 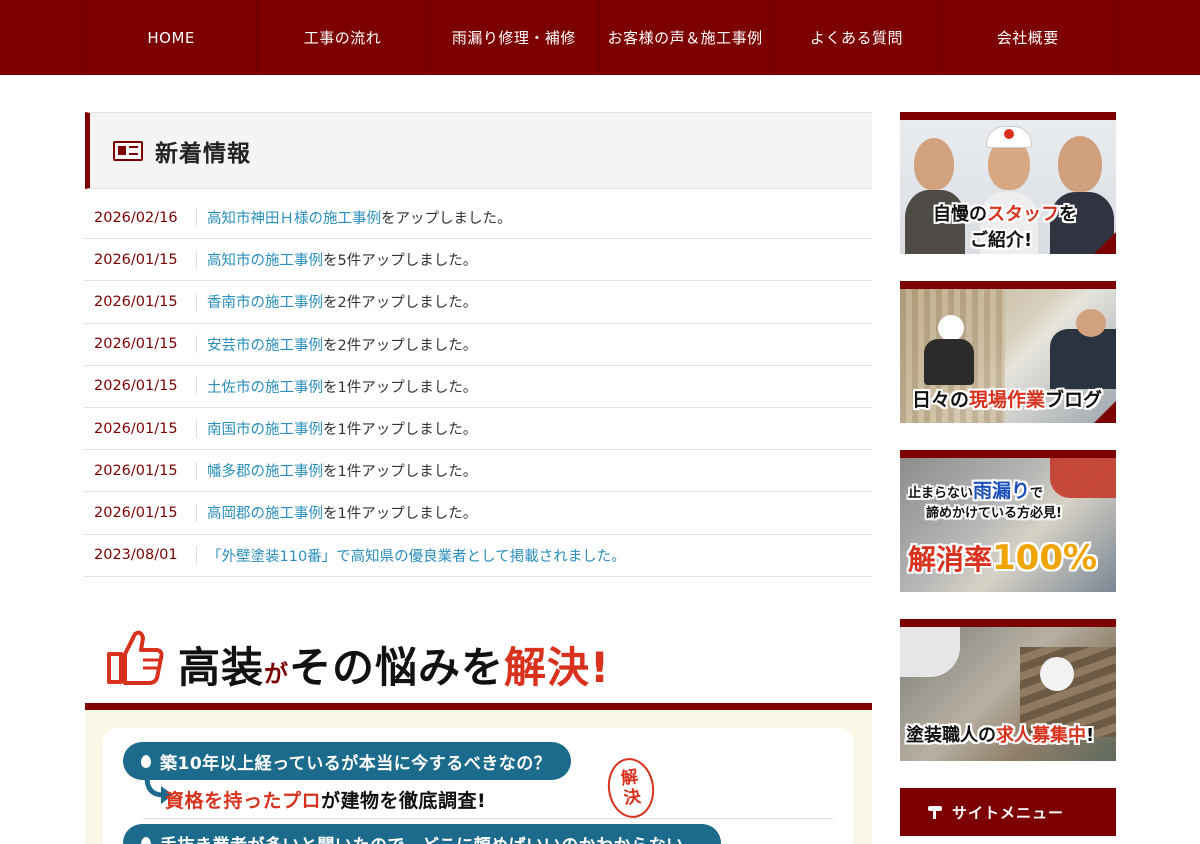 I want to click on question-text: 築10年以上経っているが本当に今するべきなの？, so click(x=356, y=763).